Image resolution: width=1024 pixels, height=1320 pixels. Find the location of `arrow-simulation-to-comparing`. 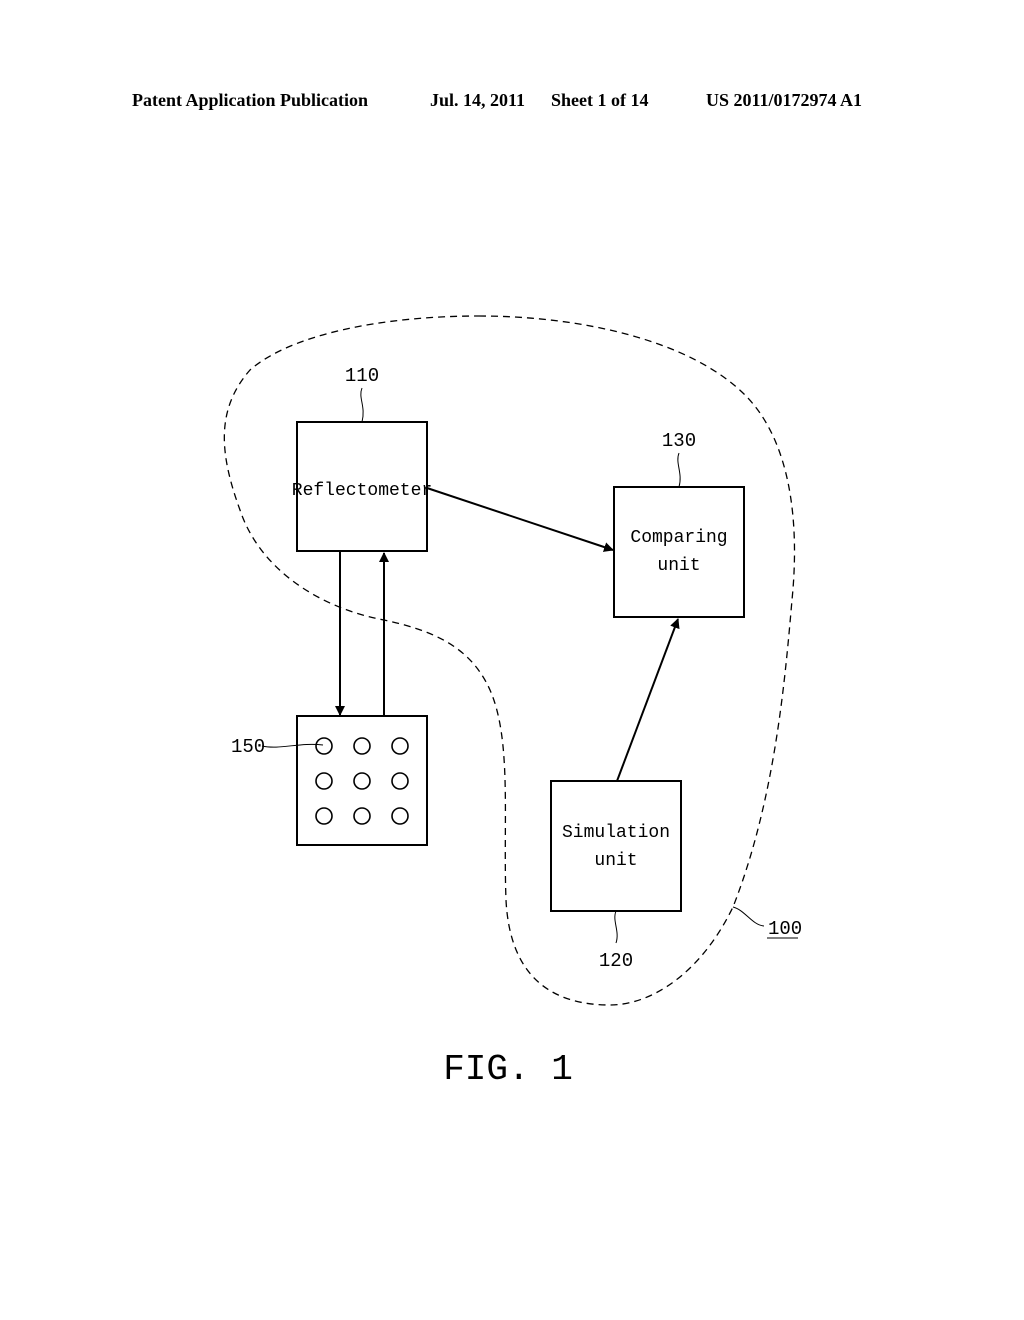

arrow-simulation-to-comparing is located at coordinates (648, 700).